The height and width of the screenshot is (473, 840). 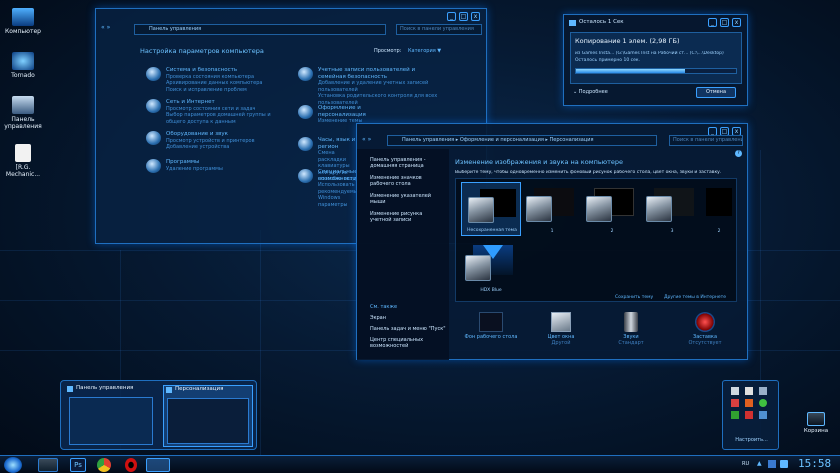 I want to click on theme-item: HDX Blue, so click(x=491, y=268).